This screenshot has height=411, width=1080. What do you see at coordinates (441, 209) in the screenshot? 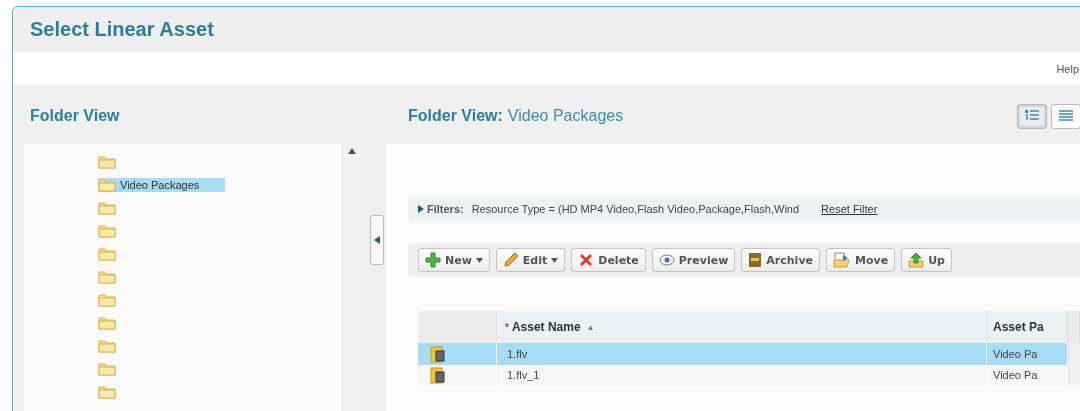
I see `filters-toggle: Filters:` at bounding box center [441, 209].